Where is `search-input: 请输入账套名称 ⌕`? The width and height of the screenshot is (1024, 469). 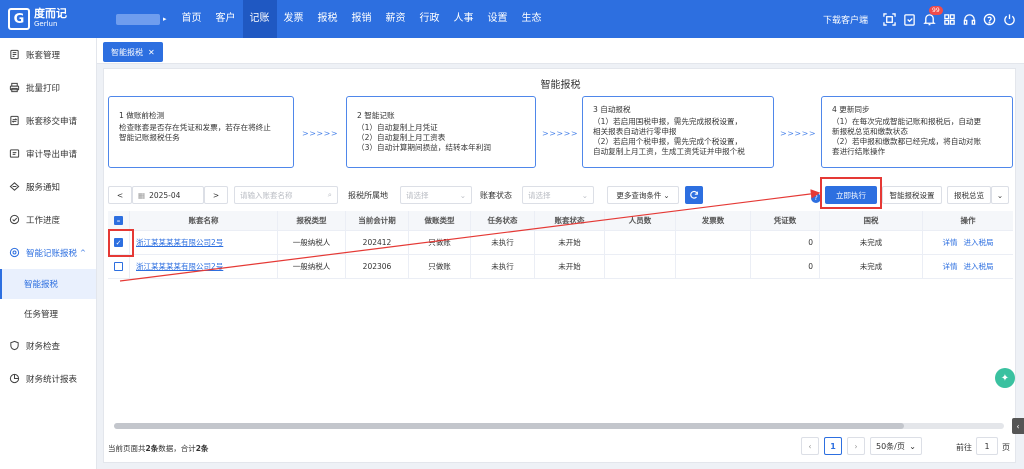 search-input: 请输入账套名称 ⌕ is located at coordinates (286, 195).